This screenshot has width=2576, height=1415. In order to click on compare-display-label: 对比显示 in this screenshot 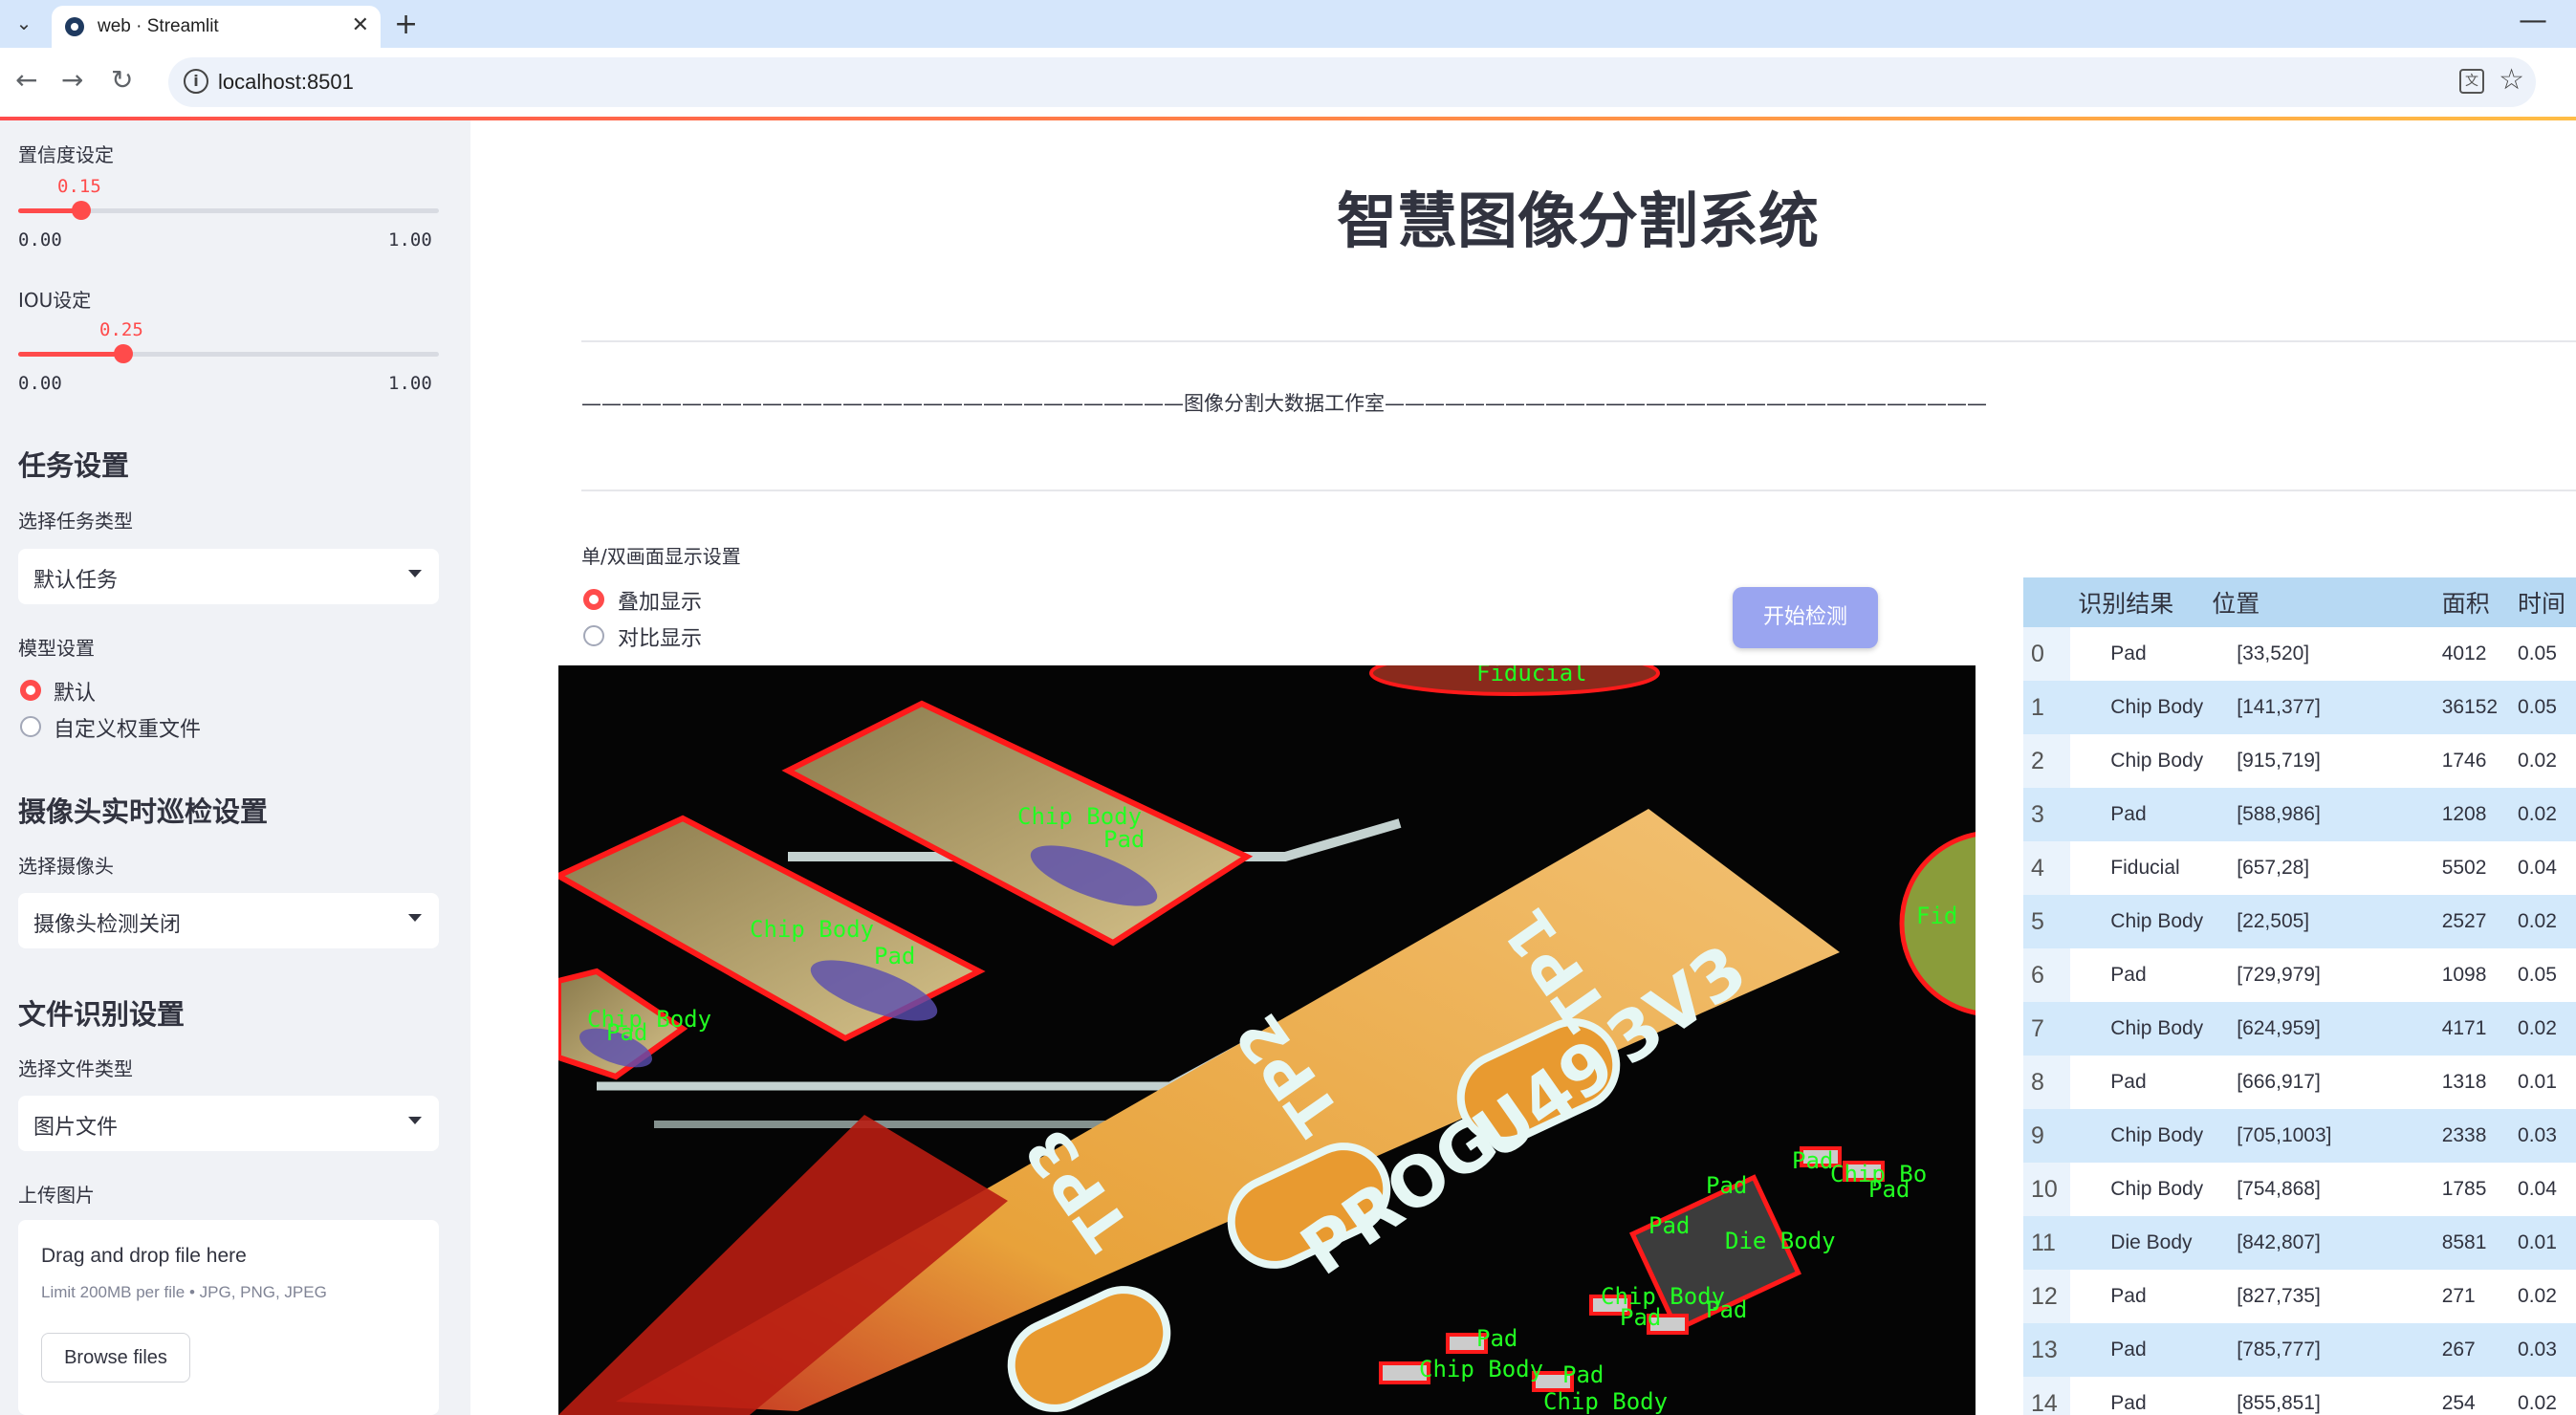, I will do `click(660, 637)`.